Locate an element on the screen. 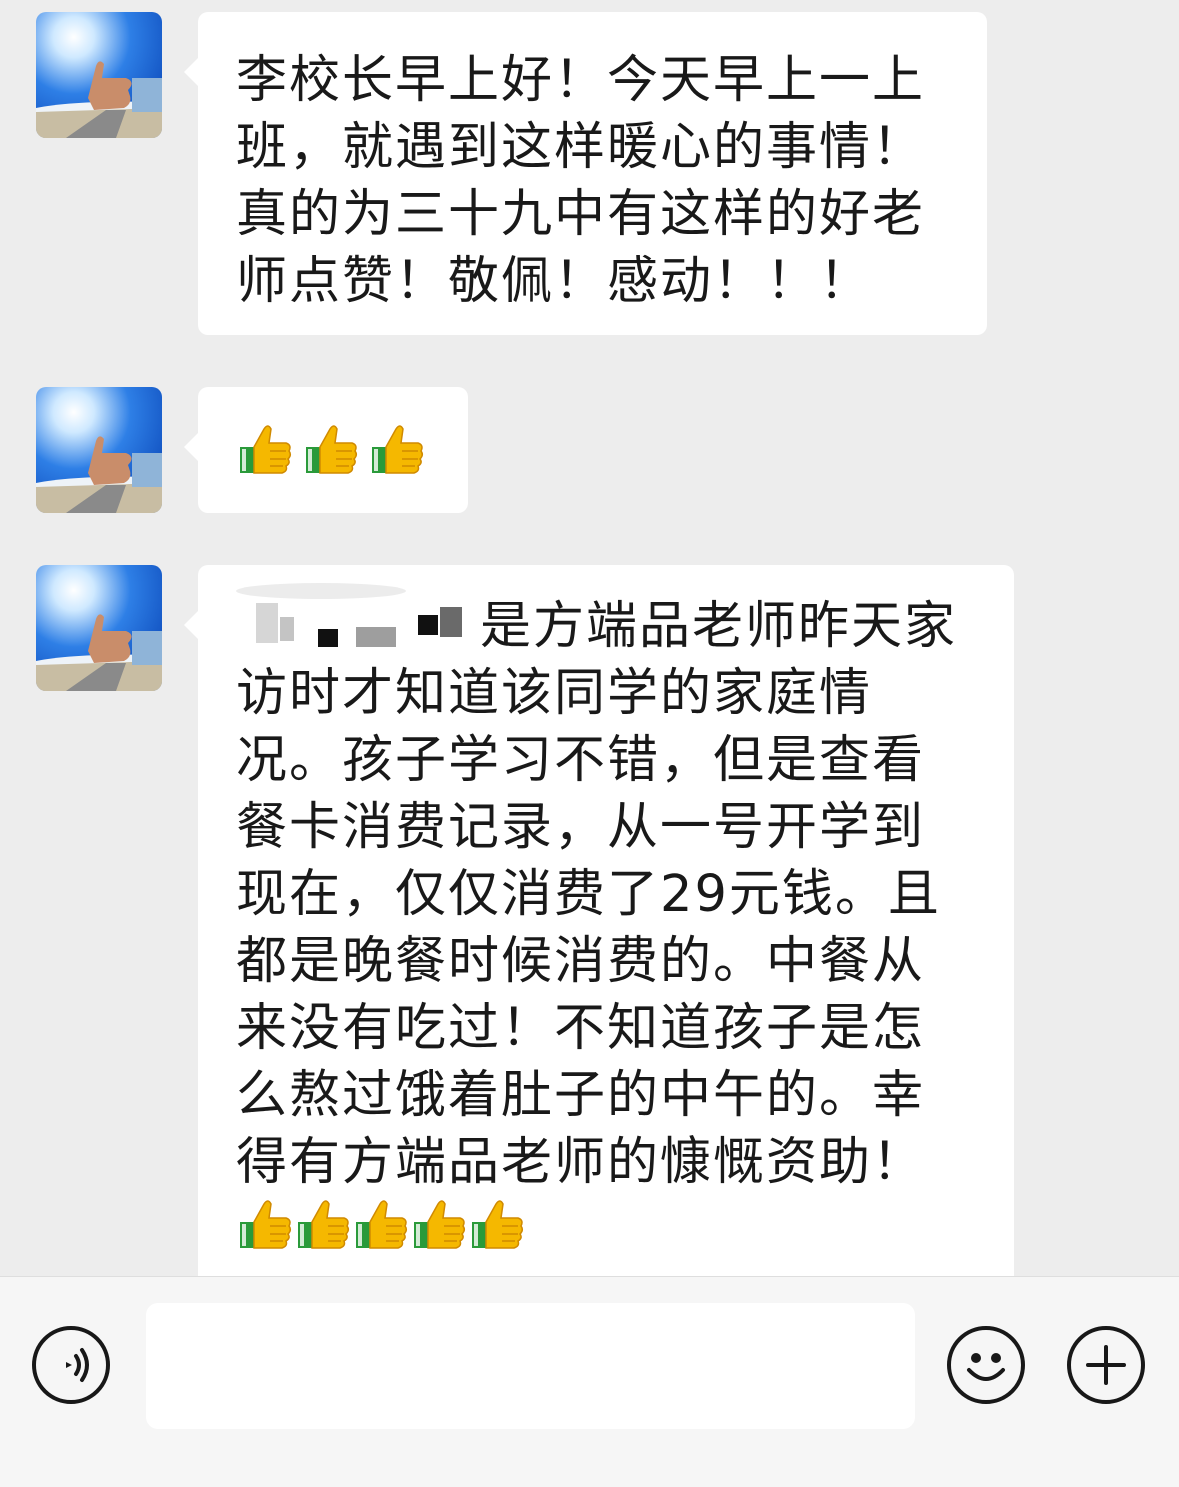  voice-button is located at coordinates (71, 1365).